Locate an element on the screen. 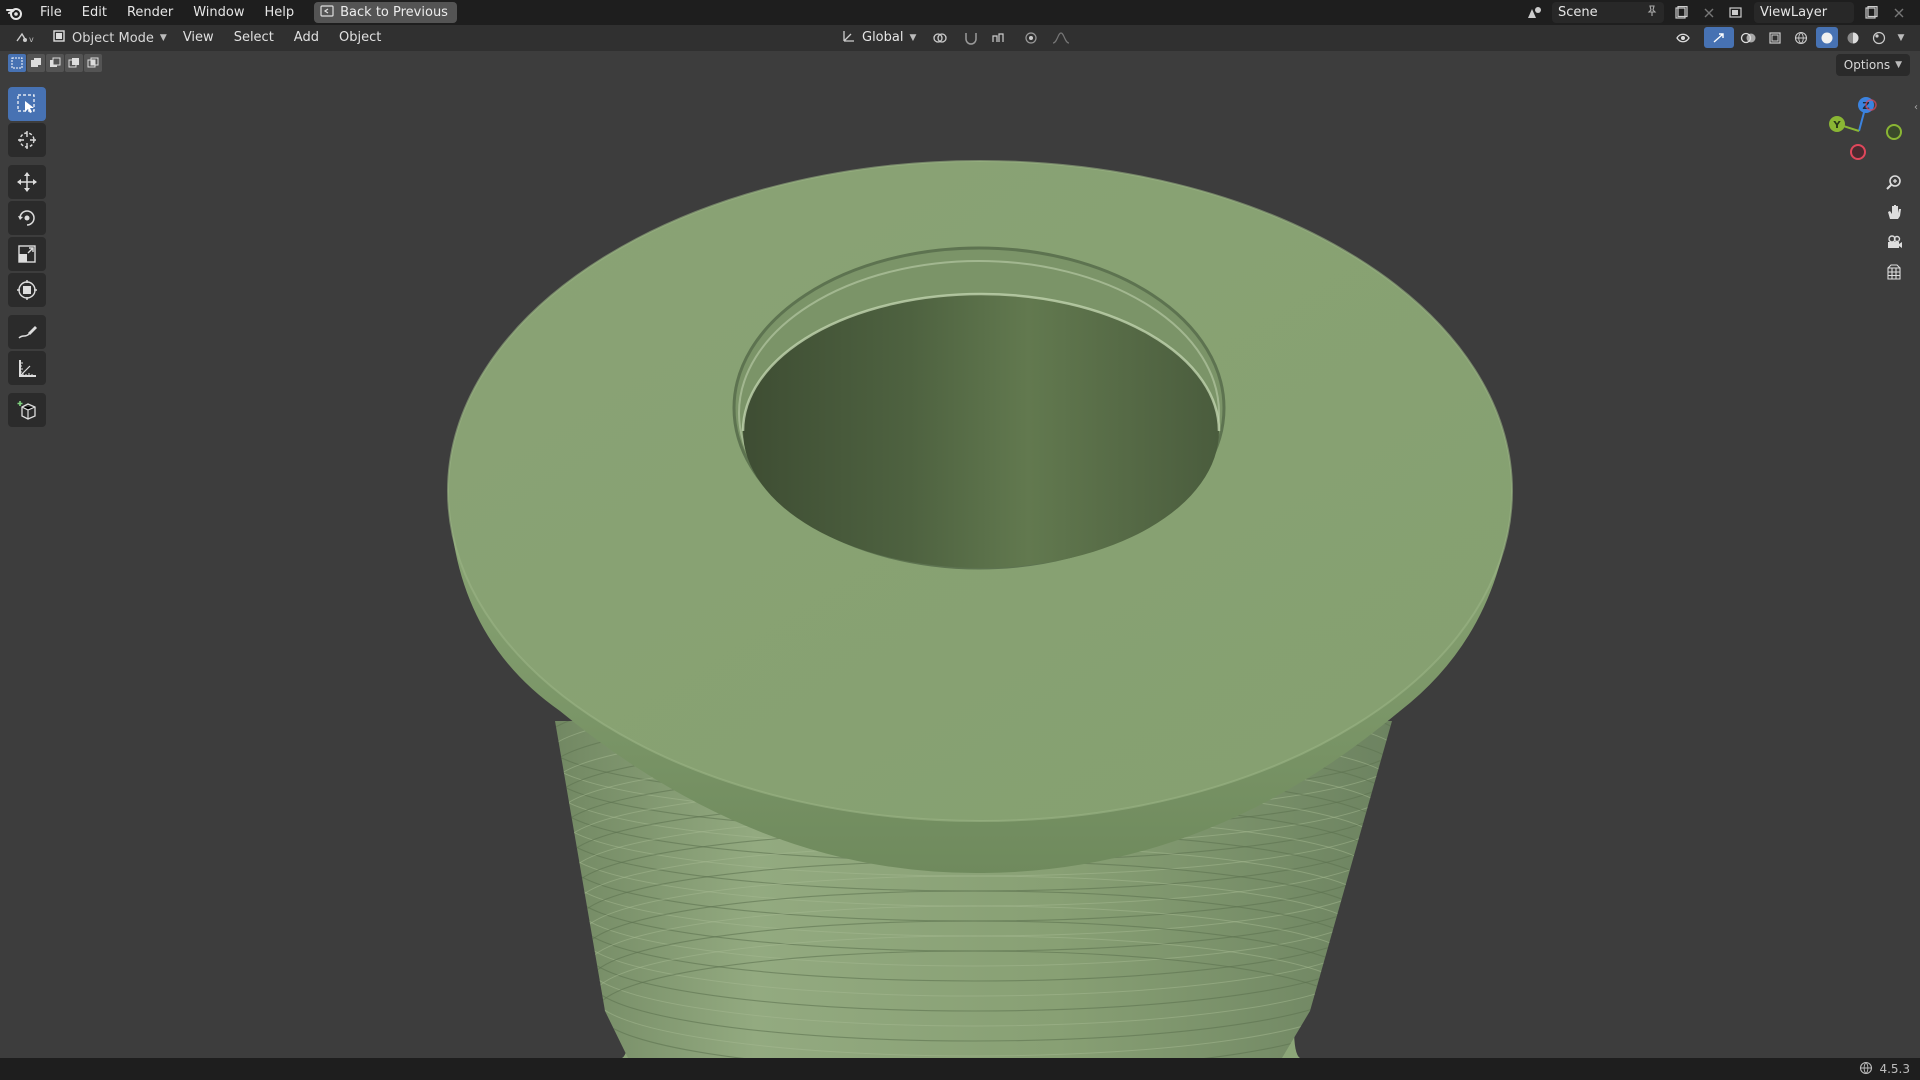 This screenshot has width=1920, height=1080. object-mode-label: Object Mode is located at coordinates (113, 38).